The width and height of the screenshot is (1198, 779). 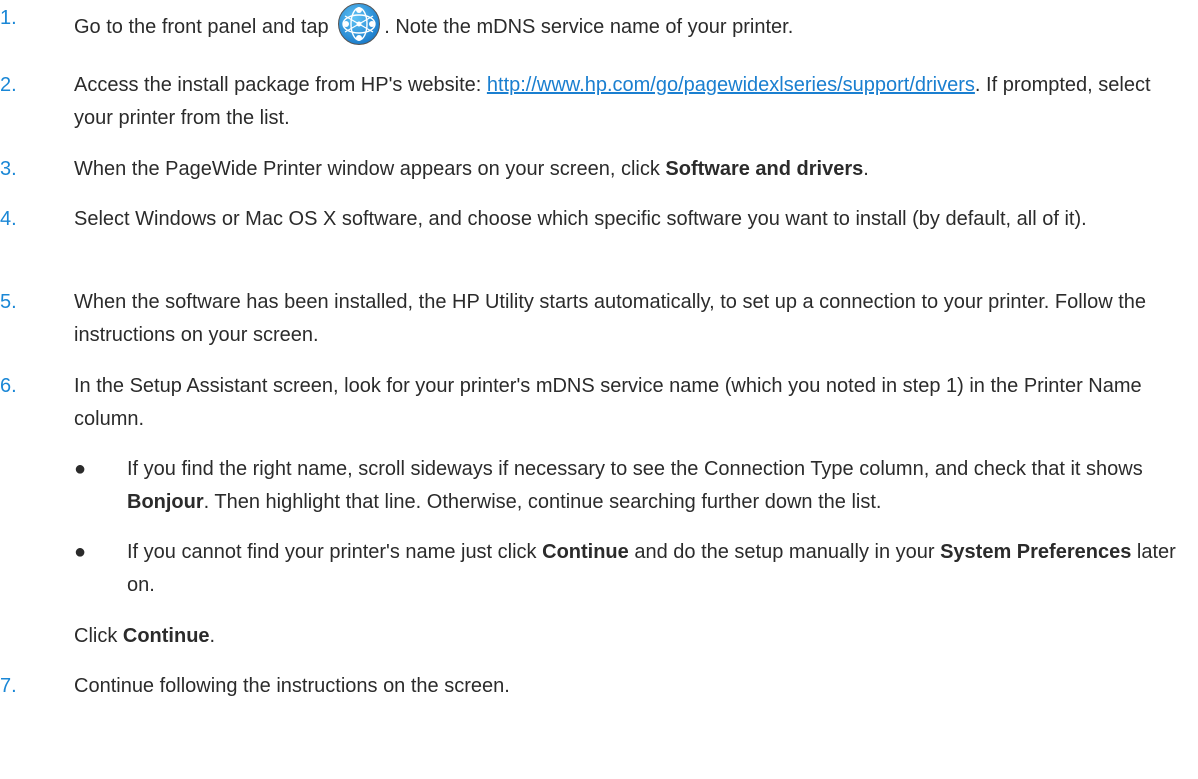 I want to click on step-text-start: Go to the front panel and tap, so click(x=201, y=27).